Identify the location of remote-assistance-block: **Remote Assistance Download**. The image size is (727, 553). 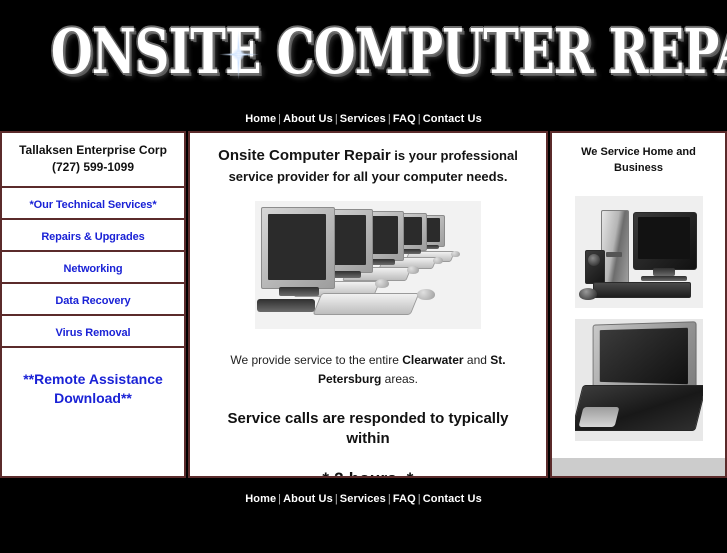
(93, 412).